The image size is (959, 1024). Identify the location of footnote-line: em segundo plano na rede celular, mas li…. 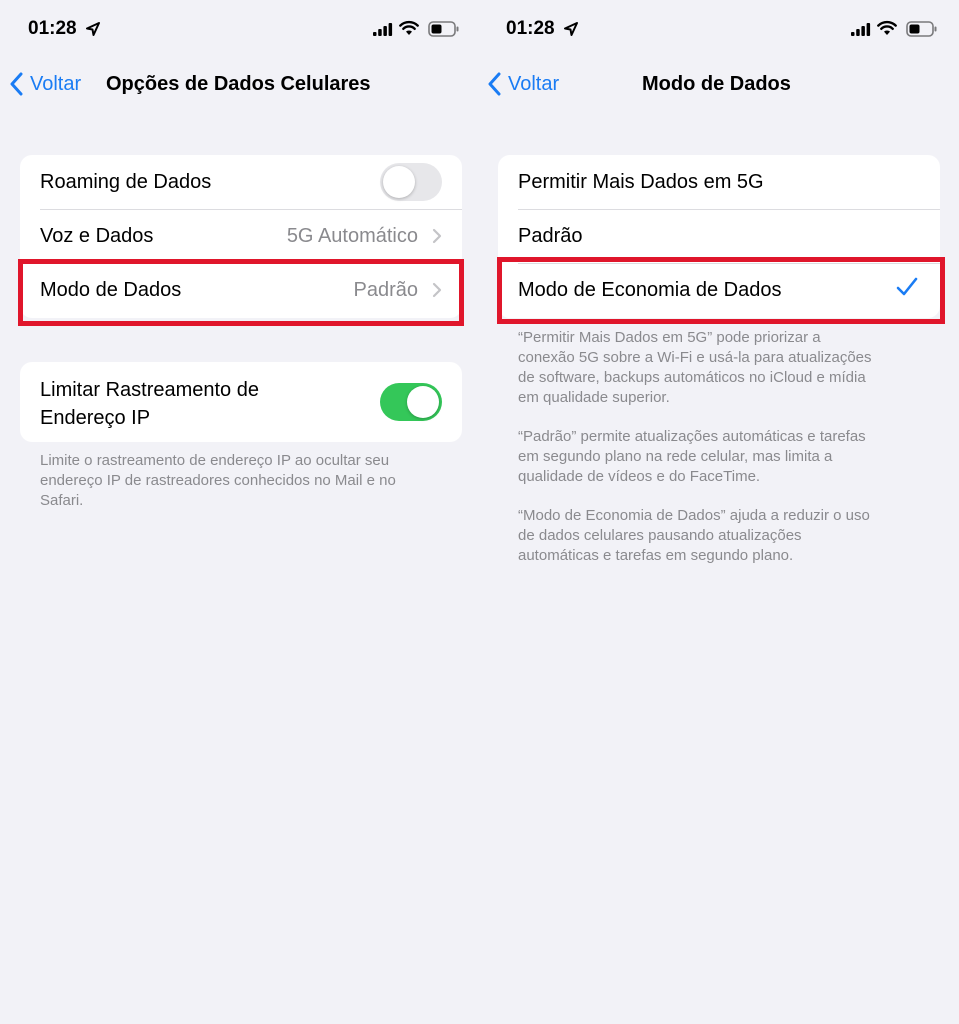
(675, 456).